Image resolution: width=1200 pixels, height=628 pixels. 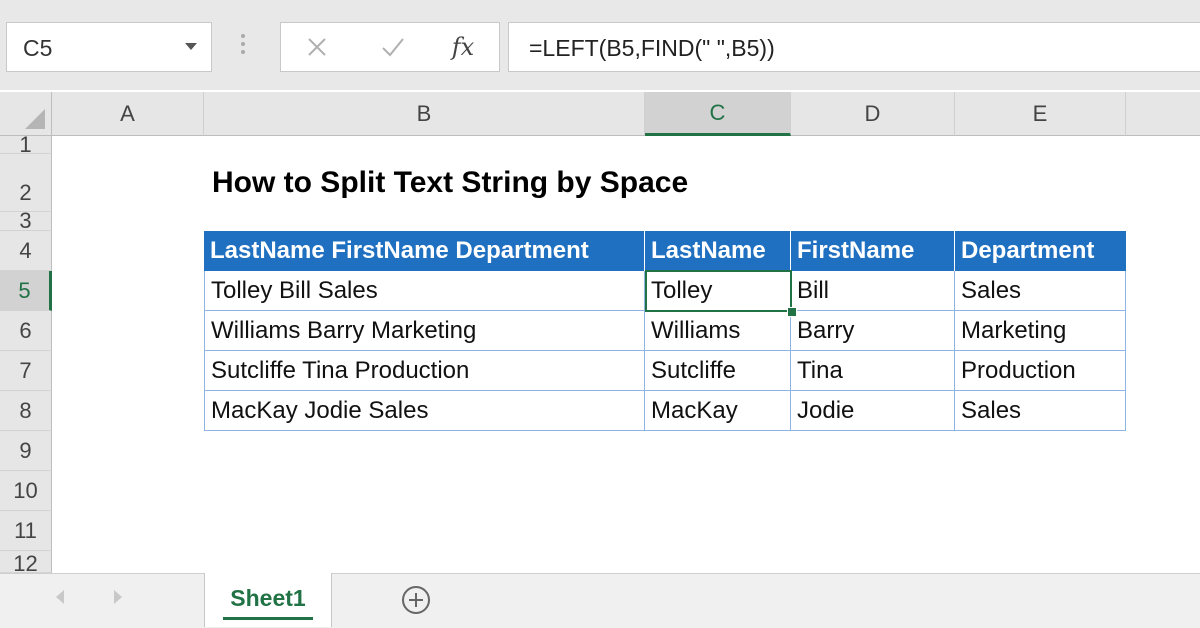 What do you see at coordinates (1040, 331) in the screenshot?
I see `table-cell: Marketing` at bounding box center [1040, 331].